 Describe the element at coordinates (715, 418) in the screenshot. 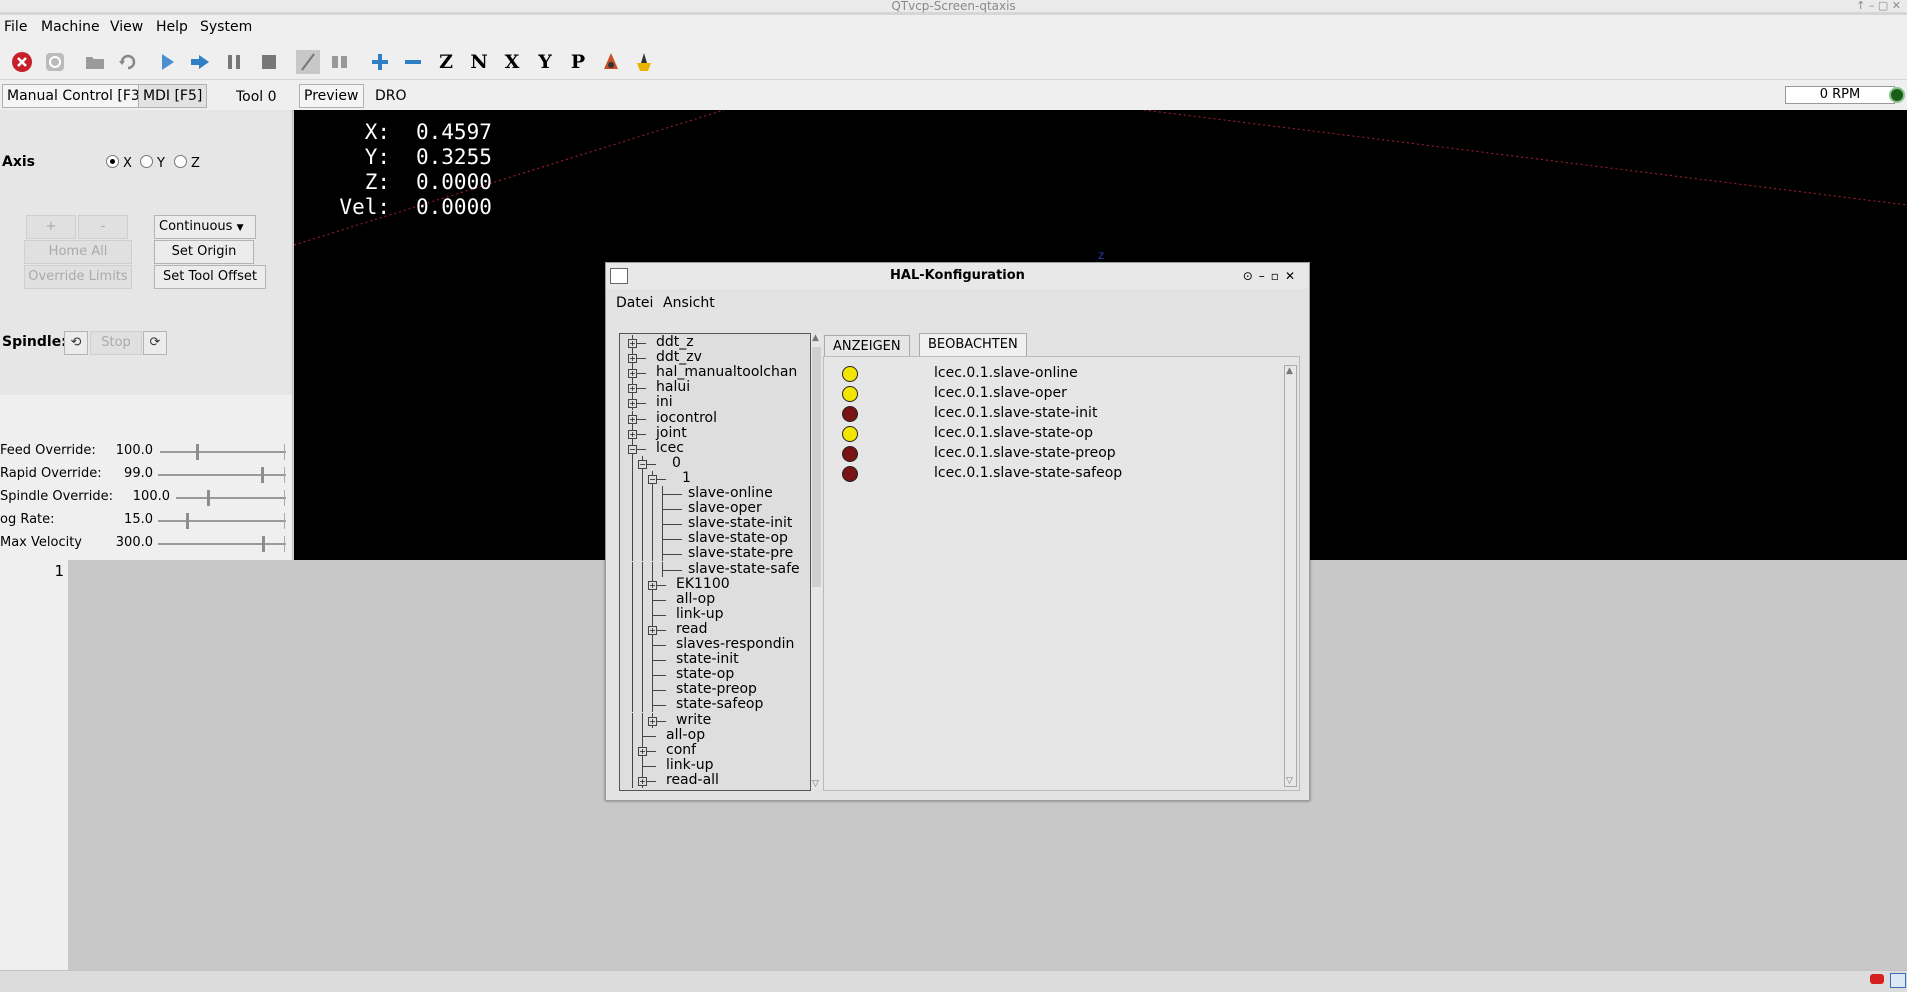

I see `tree-node: + iocontrol` at that location.